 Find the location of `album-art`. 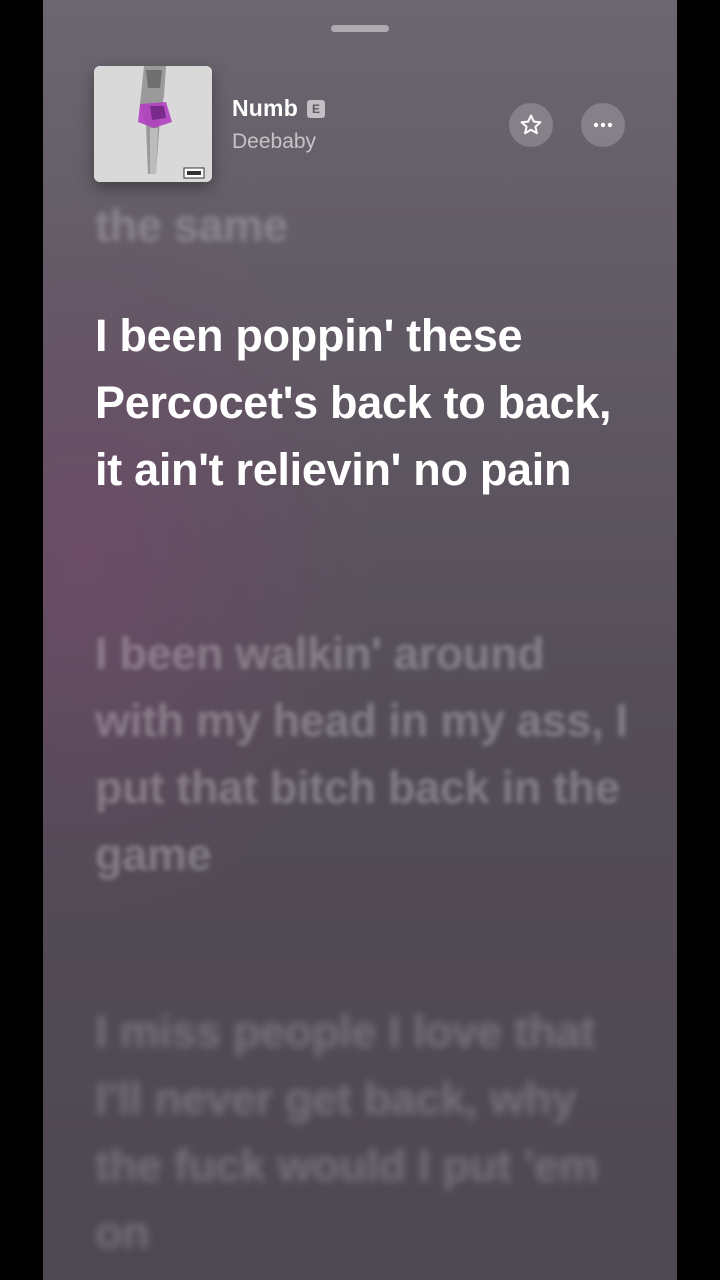

album-art is located at coordinates (153, 124).